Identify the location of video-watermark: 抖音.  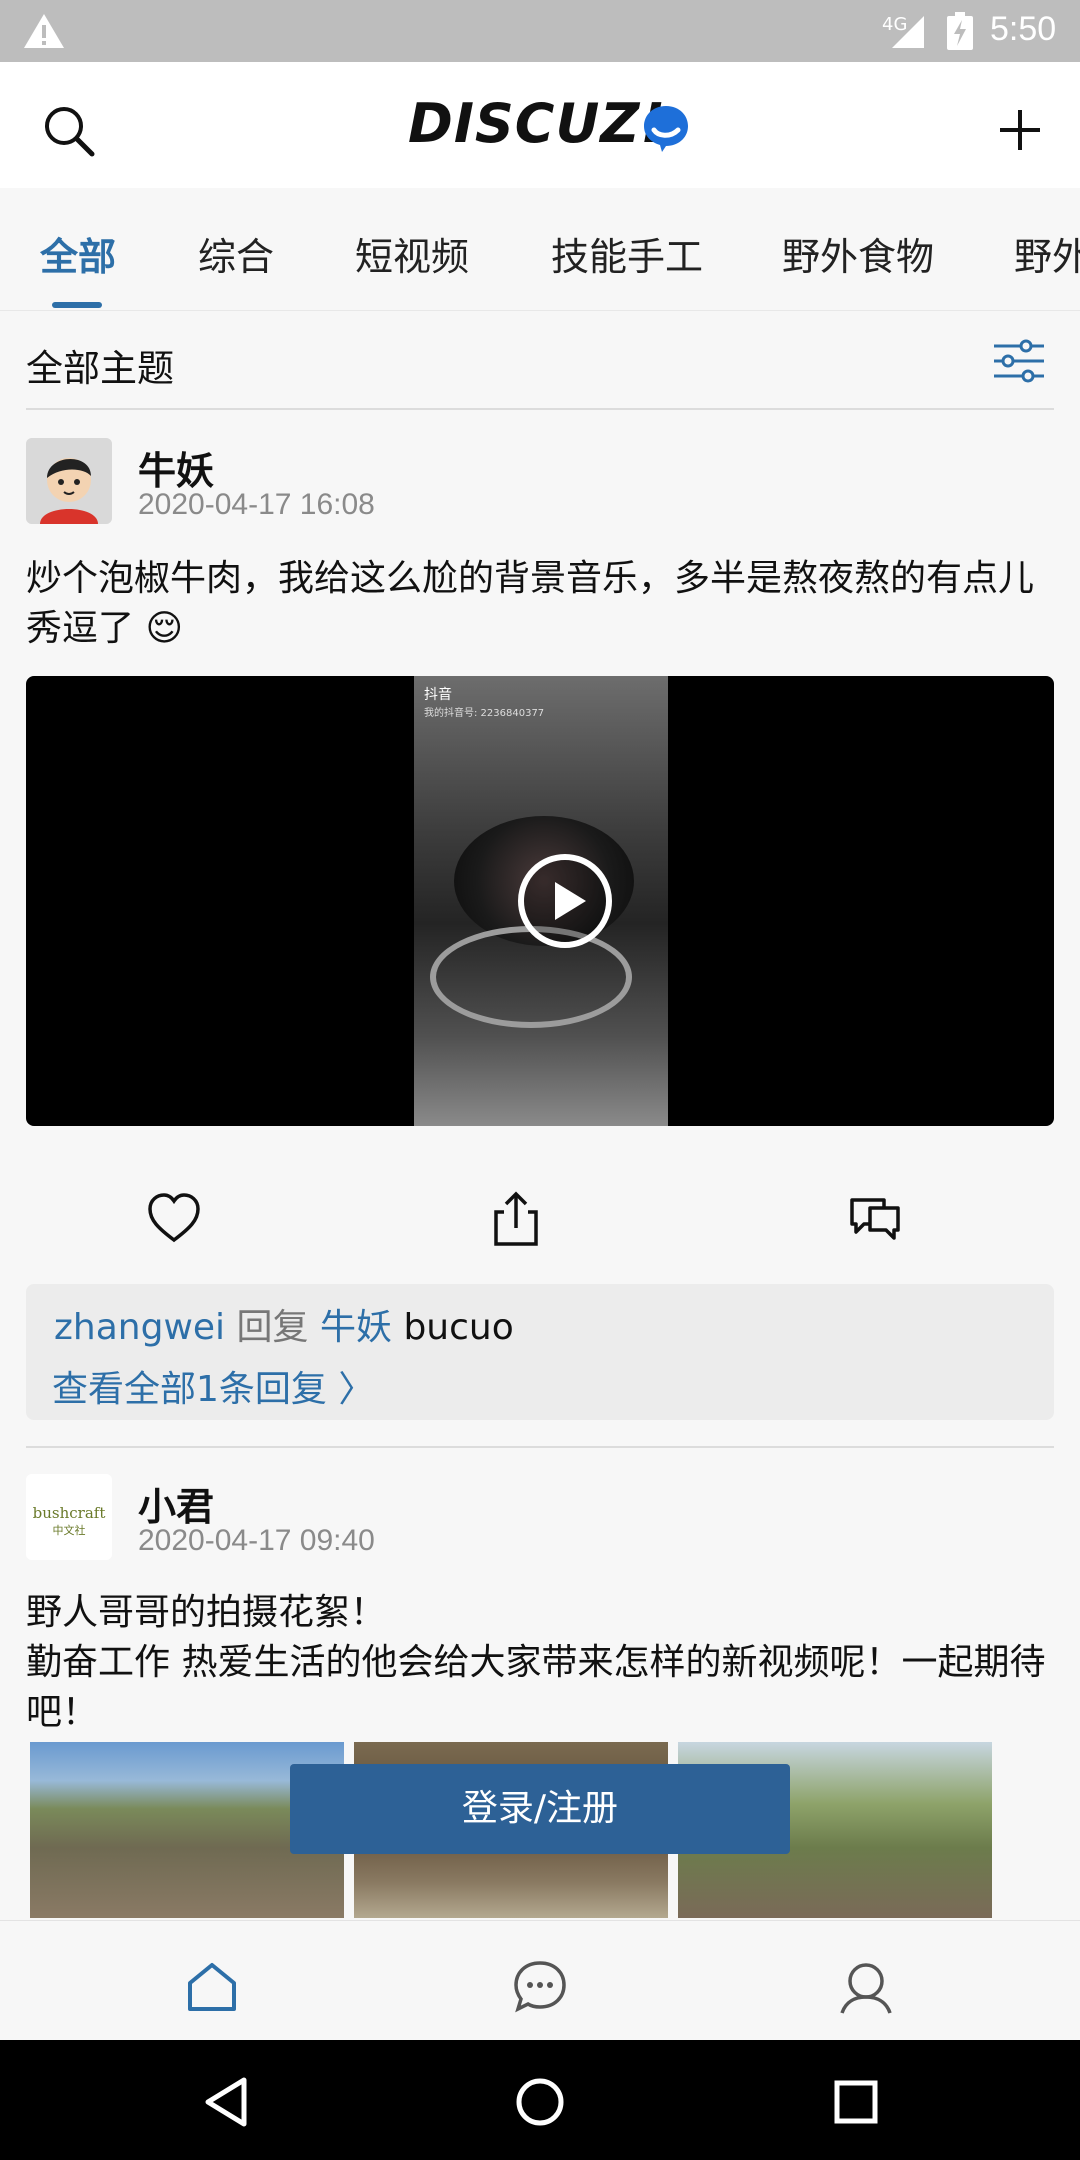
(438, 695).